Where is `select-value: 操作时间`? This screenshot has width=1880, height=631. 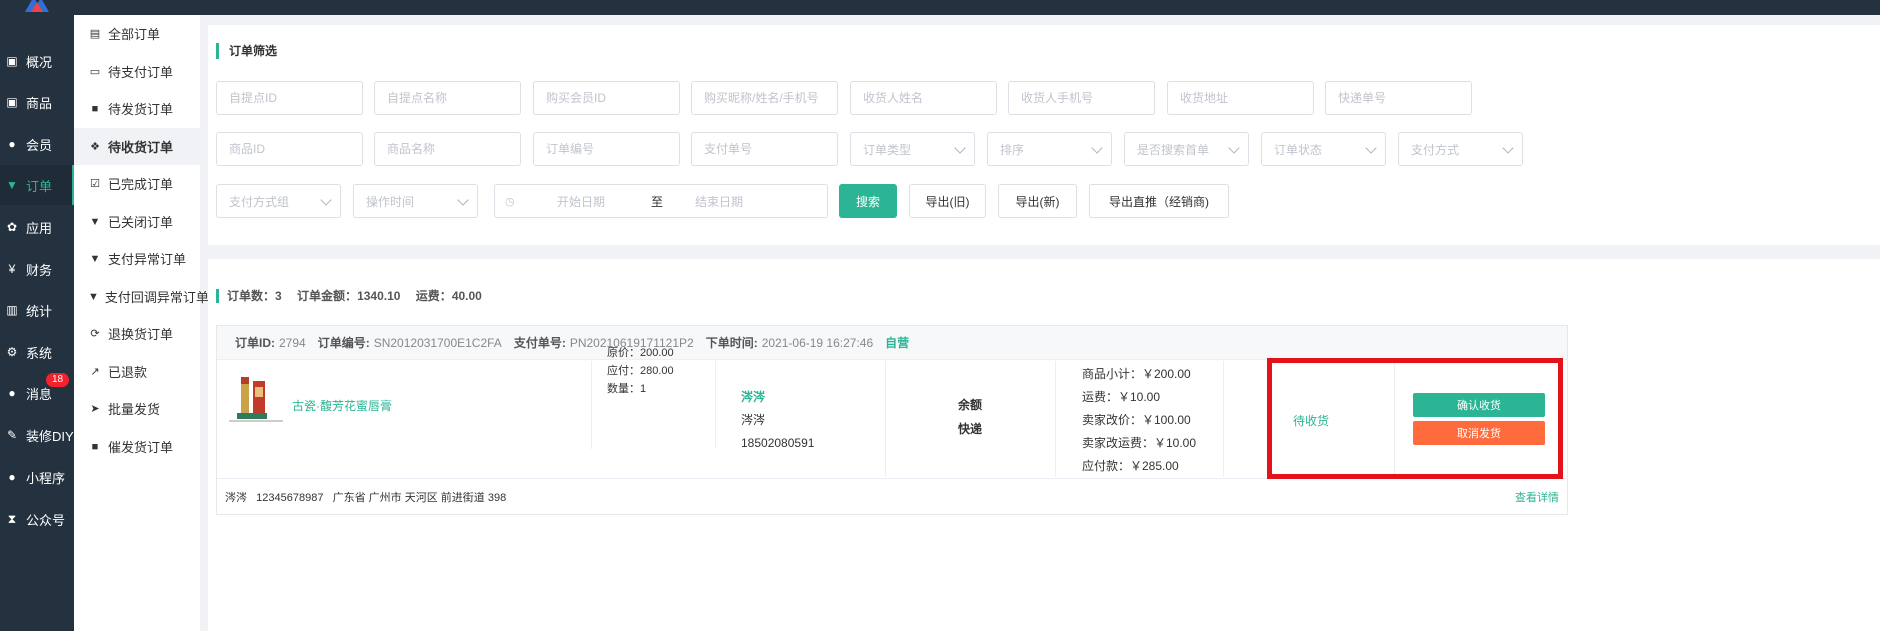
select-value: 操作时间 is located at coordinates (390, 201).